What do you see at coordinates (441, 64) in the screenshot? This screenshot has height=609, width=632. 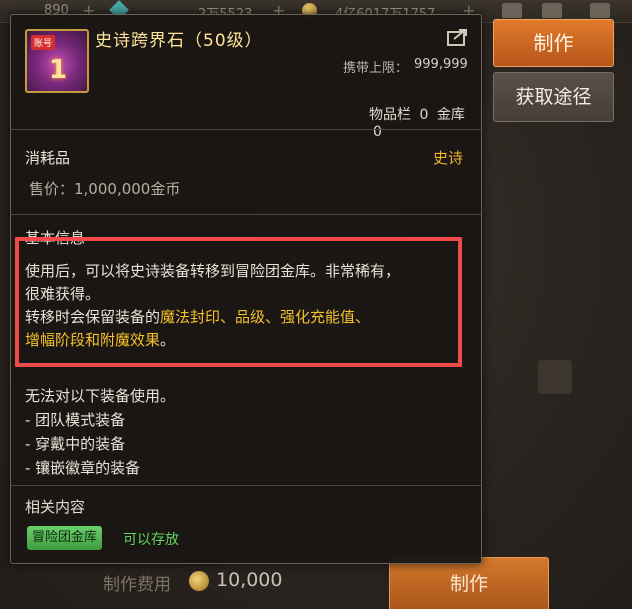 I see `carry-limit-value: 999,999` at bounding box center [441, 64].